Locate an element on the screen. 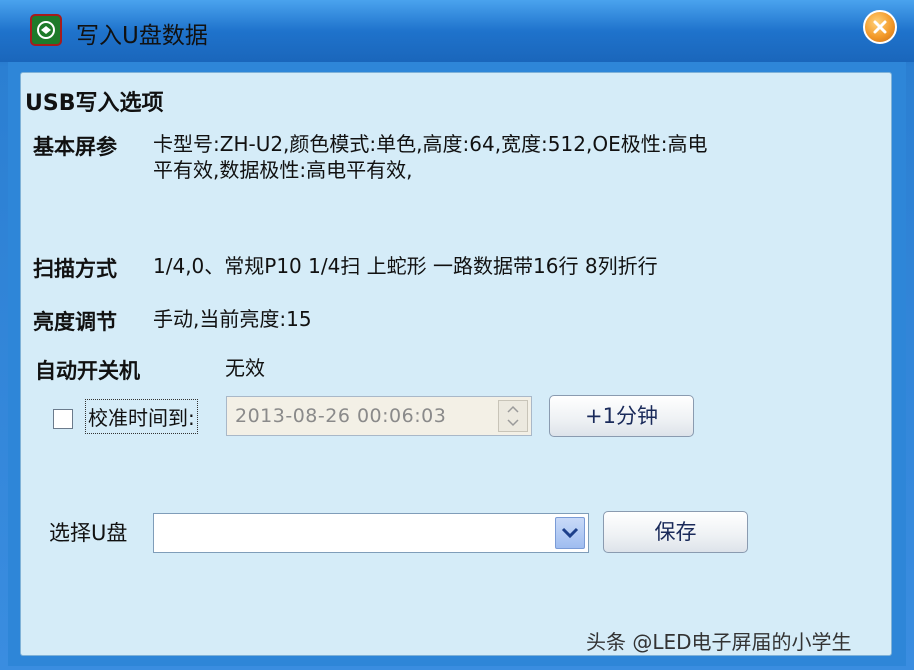 The height and width of the screenshot is (670, 914). udisk-dropdown-button is located at coordinates (570, 533).